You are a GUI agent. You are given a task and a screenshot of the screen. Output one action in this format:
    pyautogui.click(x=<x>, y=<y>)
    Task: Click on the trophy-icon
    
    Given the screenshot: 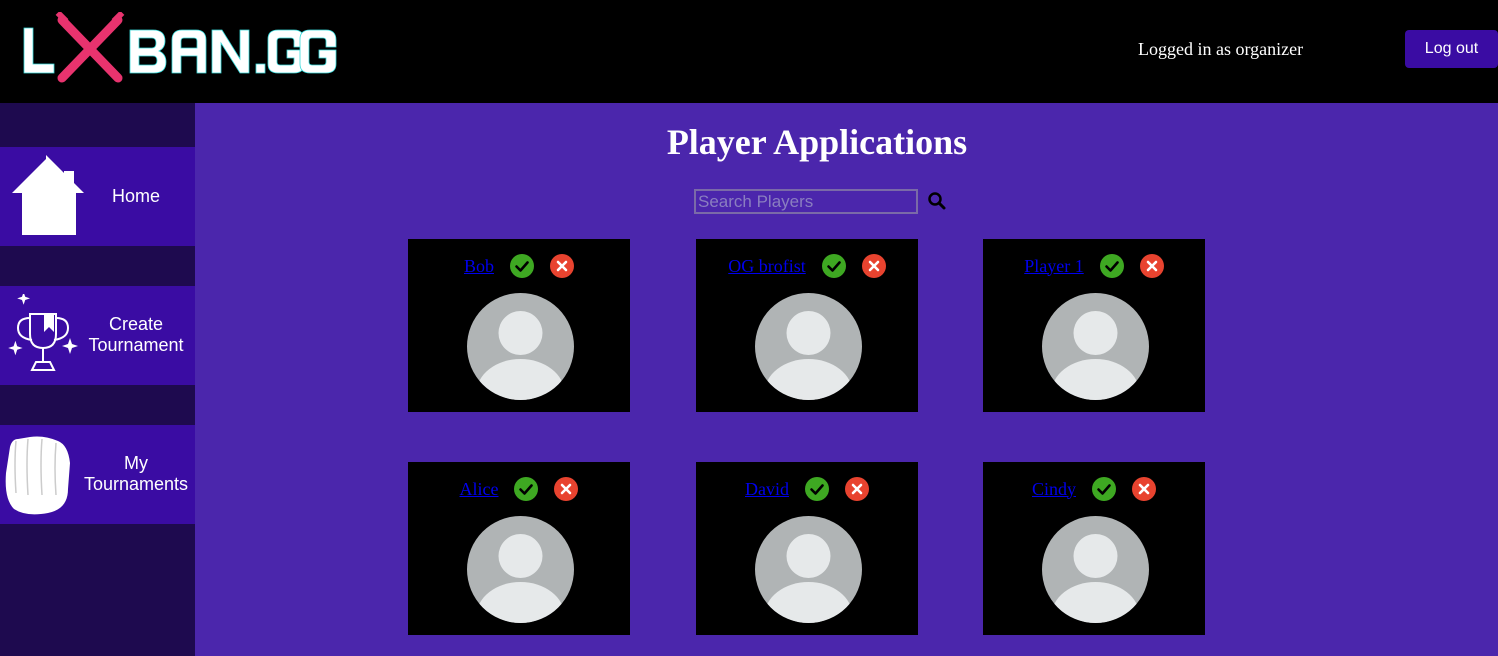 What is the action you would take?
    pyautogui.click(x=43, y=332)
    